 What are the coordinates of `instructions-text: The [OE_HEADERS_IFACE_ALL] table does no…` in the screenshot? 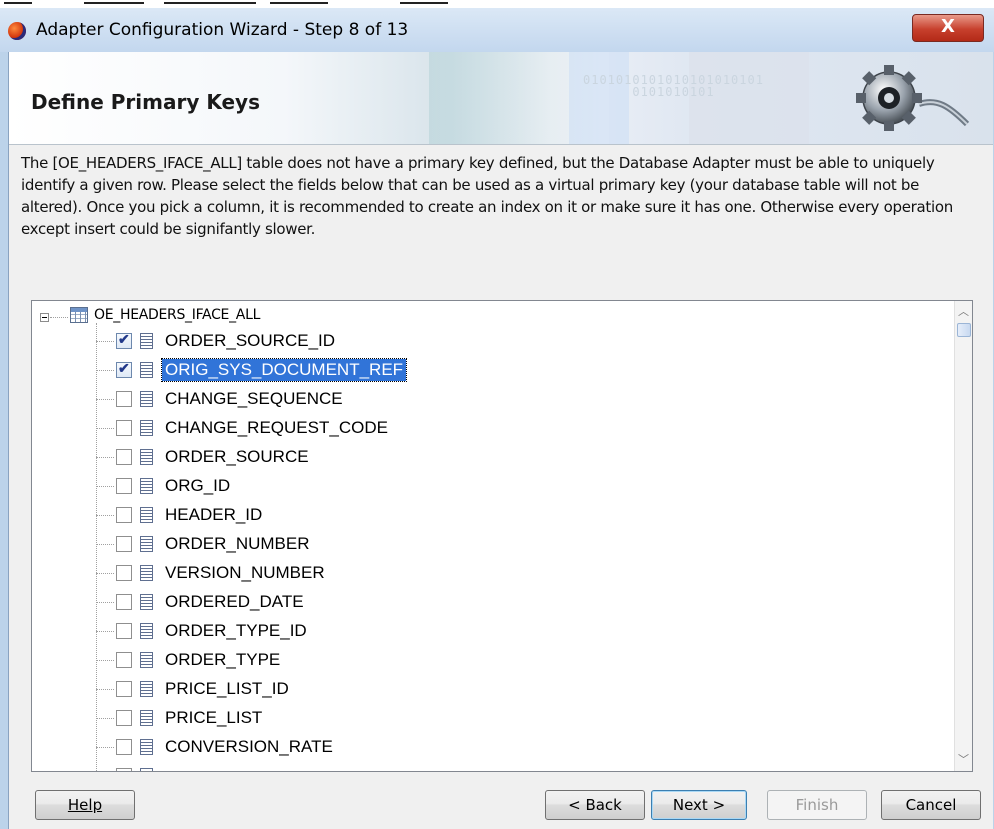 It's located at (487, 196).